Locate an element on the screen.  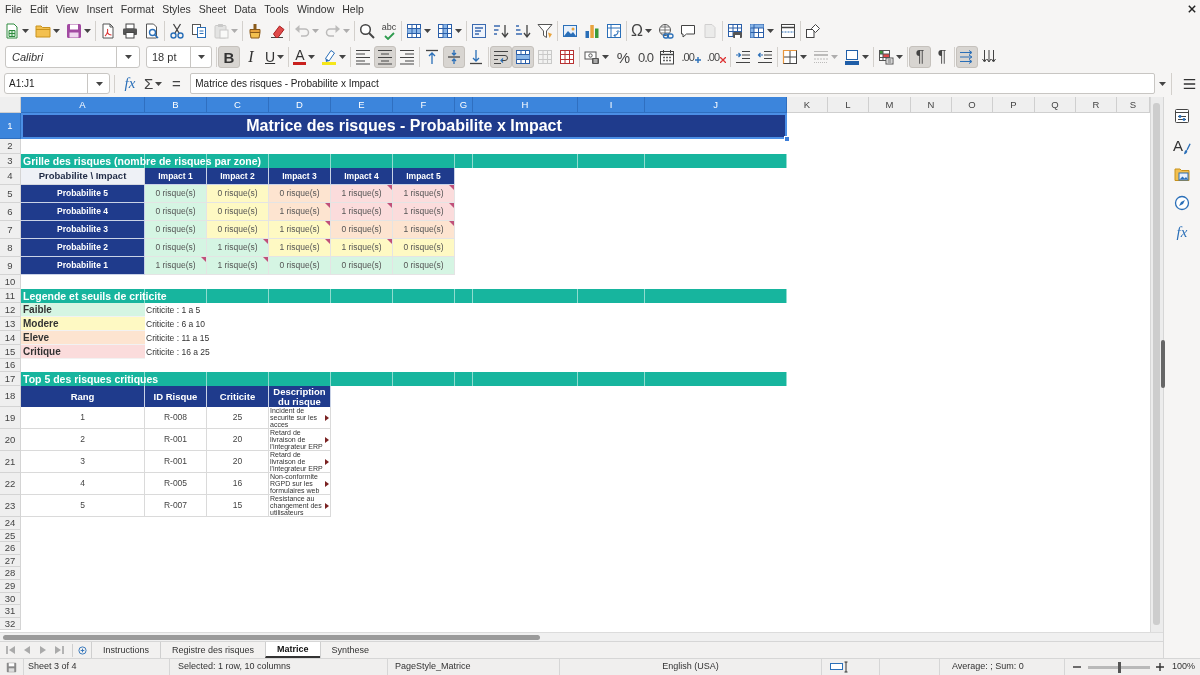
column-header: R is located at coordinates (1096, 105).